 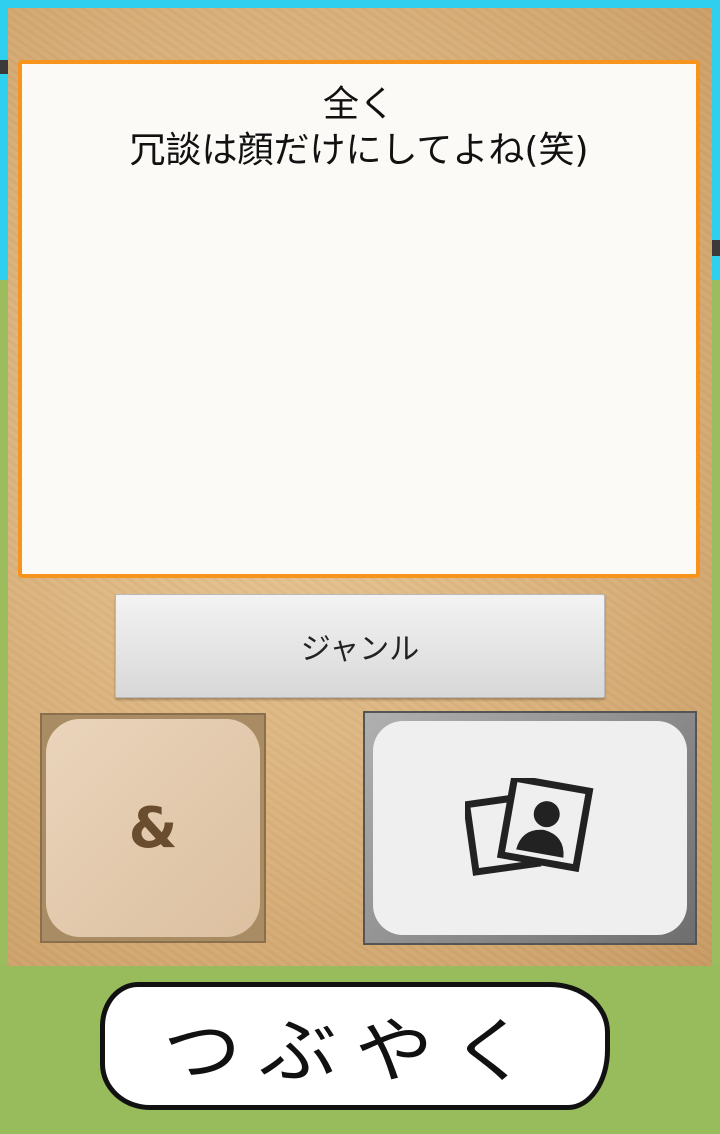 I want to click on photo-gallery-icon, so click(x=529, y=827).